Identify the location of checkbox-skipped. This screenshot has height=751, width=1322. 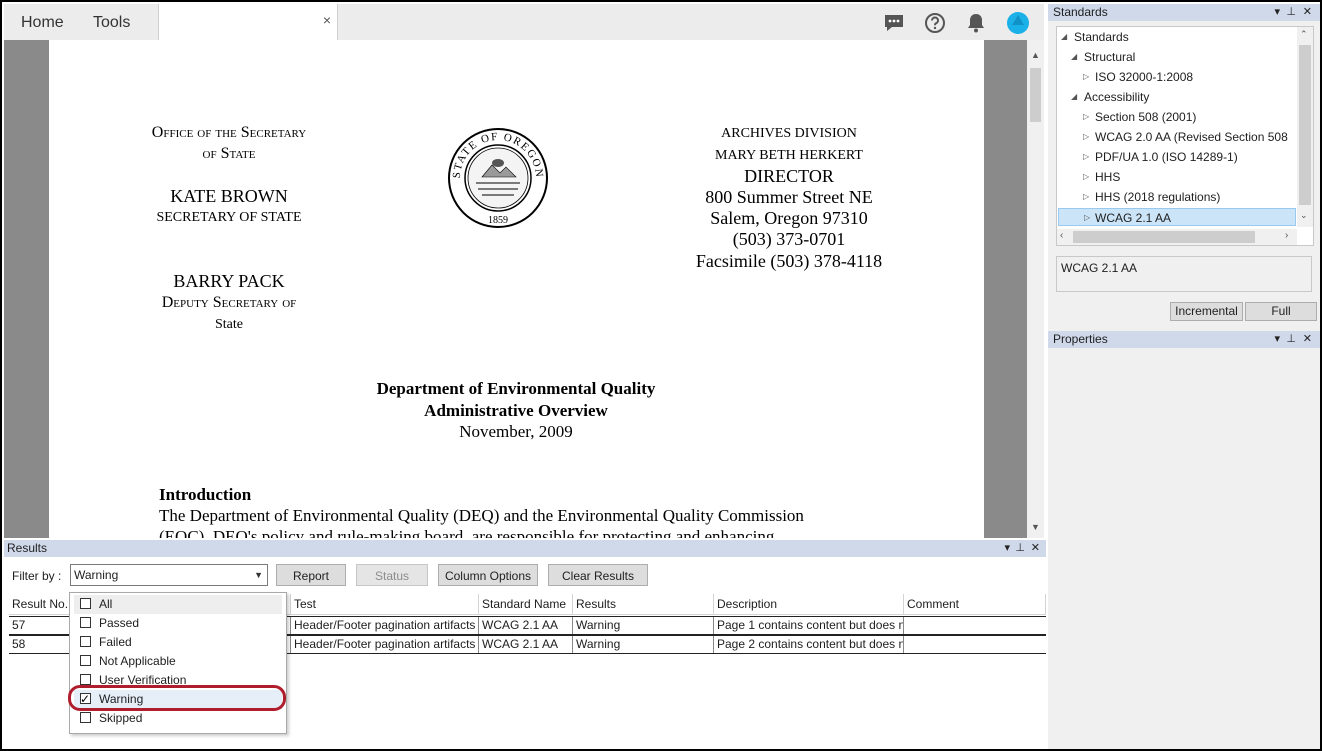
(85, 717).